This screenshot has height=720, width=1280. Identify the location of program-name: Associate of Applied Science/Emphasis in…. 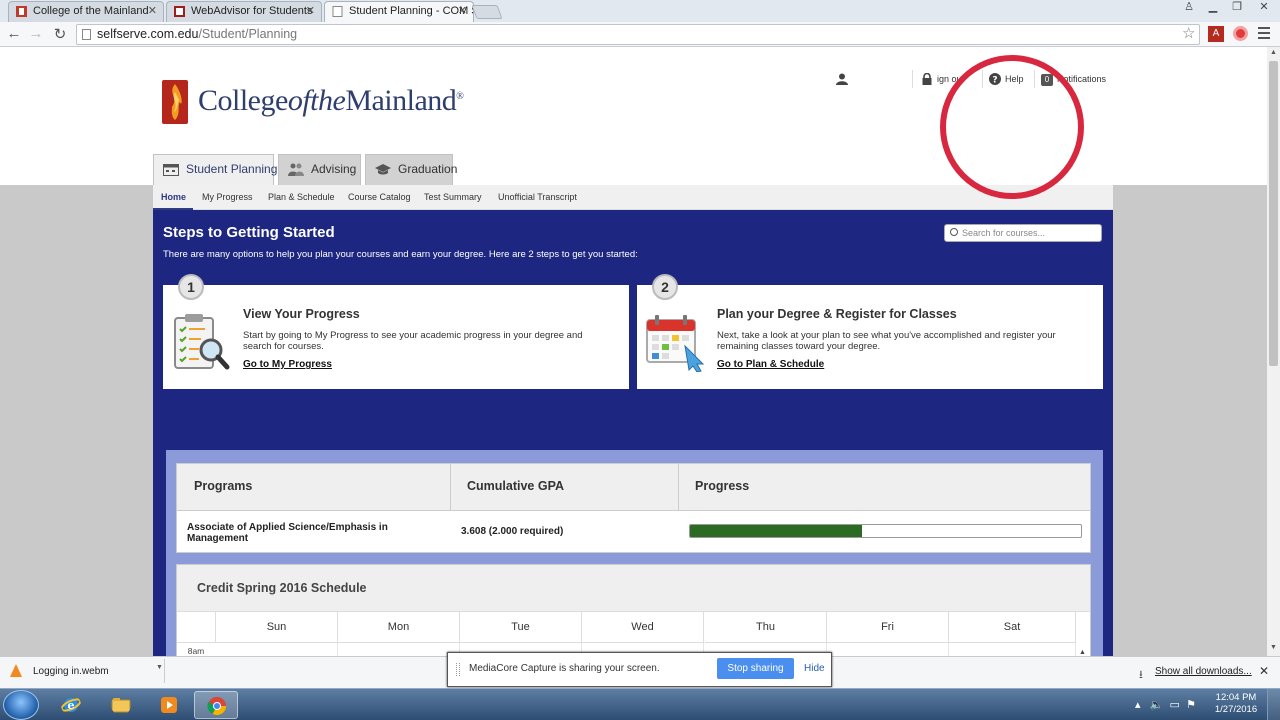
(302, 533).